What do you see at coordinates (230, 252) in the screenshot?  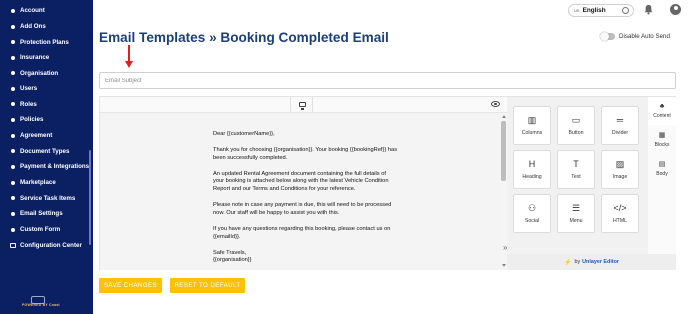 I see `email-signoff: Safe Travels,` at bounding box center [230, 252].